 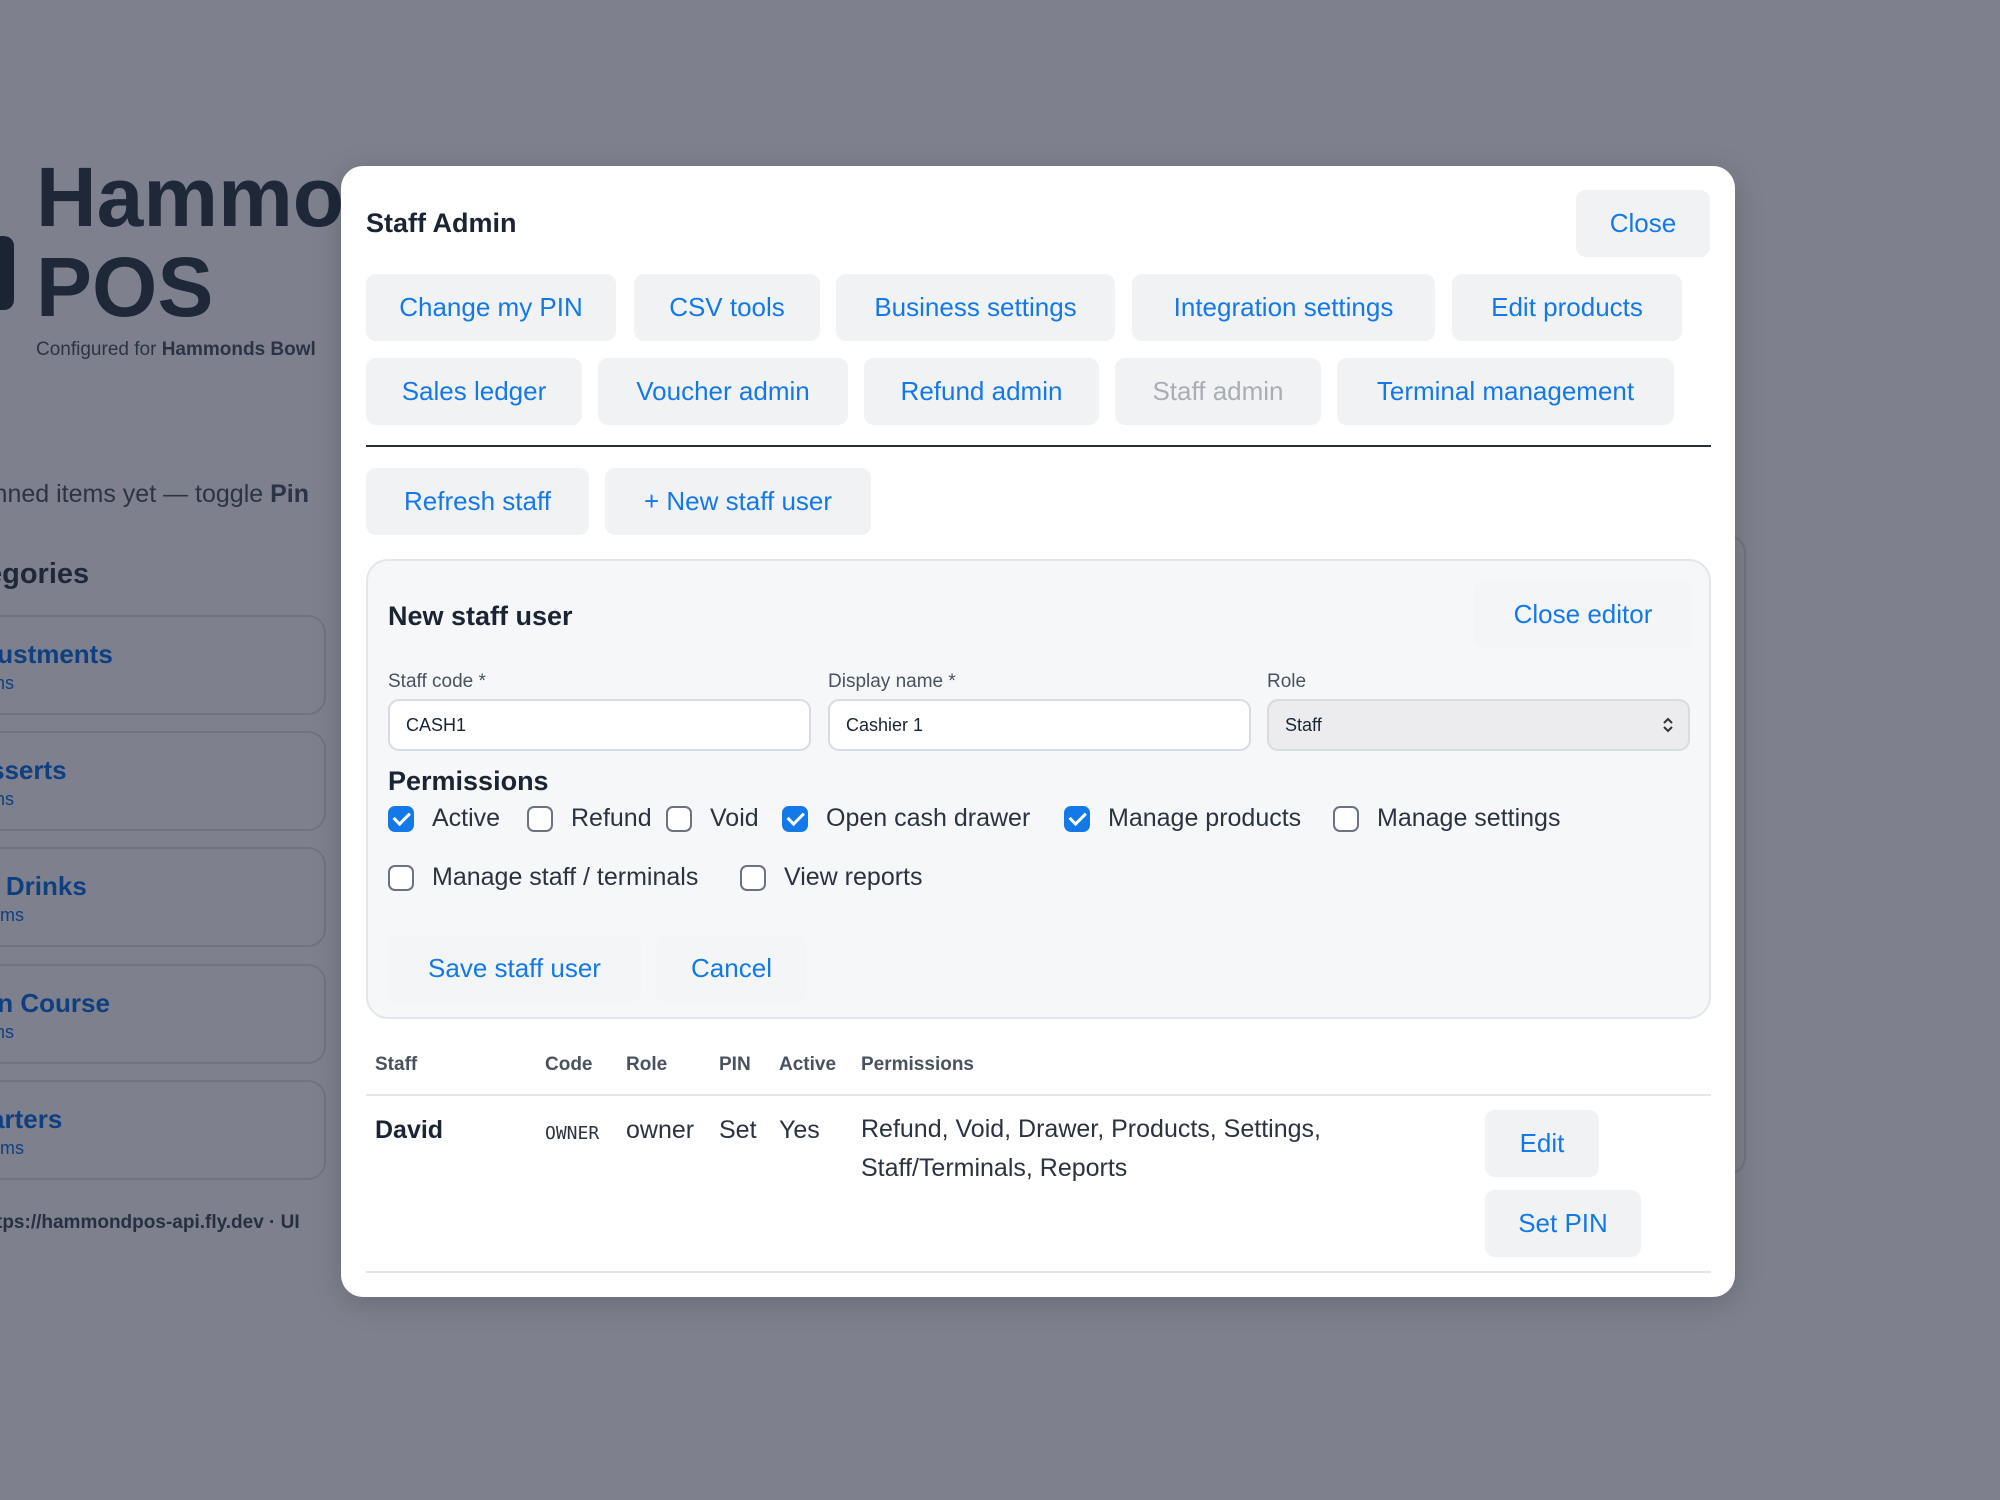 What do you see at coordinates (468, 781) in the screenshot?
I see `permissions-title: Permissions` at bounding box center [468, 781].